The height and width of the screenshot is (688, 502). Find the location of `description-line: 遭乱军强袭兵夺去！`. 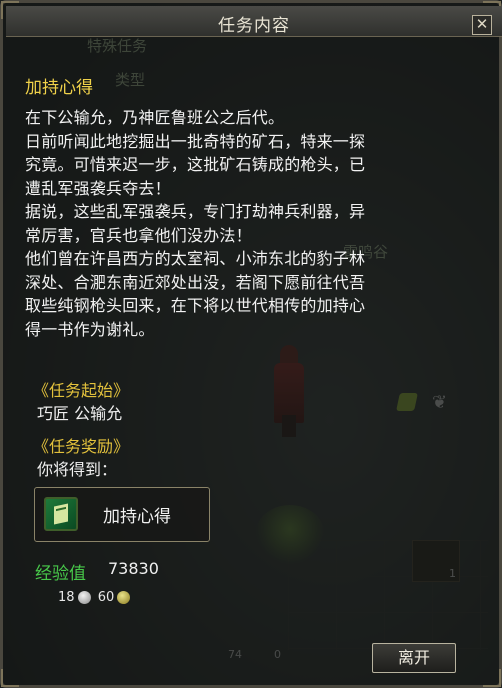

description-line: 遭乱军强袭兵夺去！ is located at coordinates (98, 188).